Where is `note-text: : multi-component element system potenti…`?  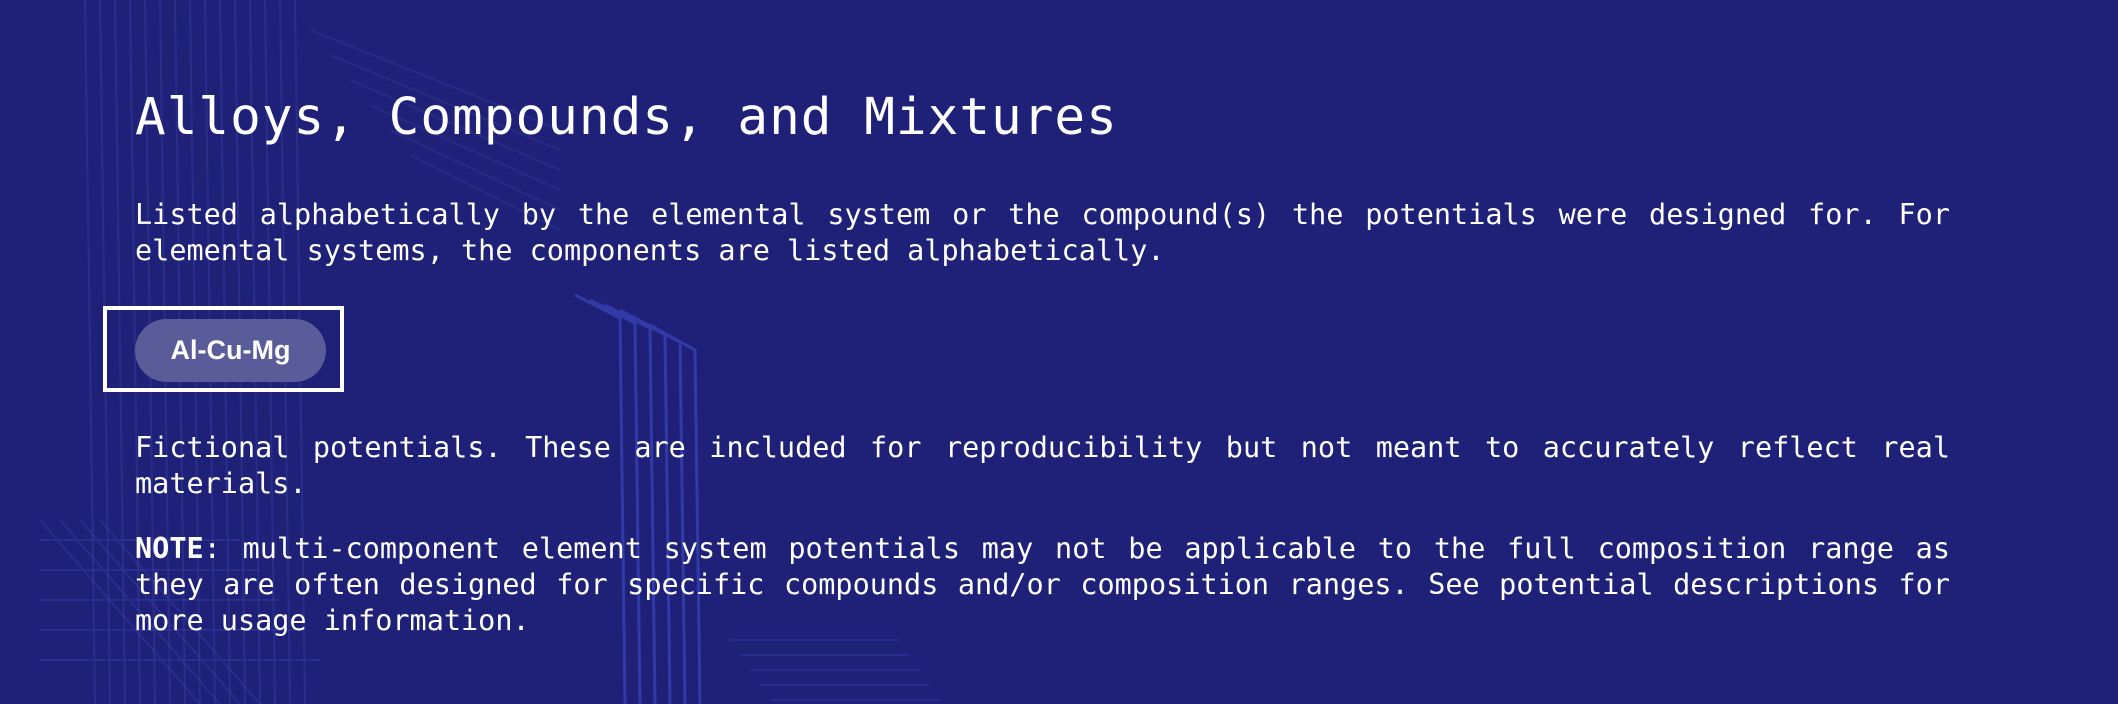 note-text: : multi-component element system potenti… is located at coordinates (1042, 584).